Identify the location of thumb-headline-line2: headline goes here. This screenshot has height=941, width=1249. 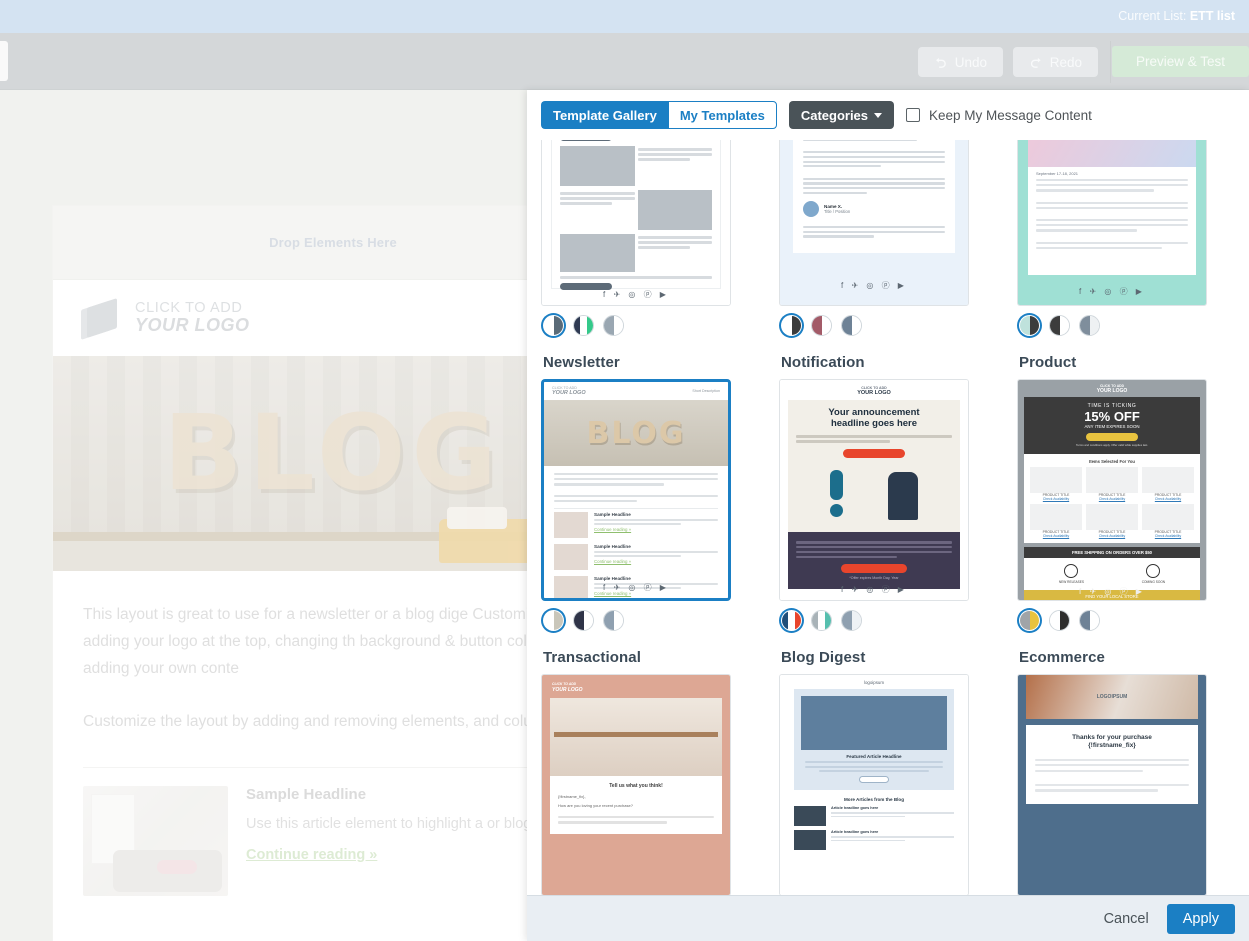
(874, 423).